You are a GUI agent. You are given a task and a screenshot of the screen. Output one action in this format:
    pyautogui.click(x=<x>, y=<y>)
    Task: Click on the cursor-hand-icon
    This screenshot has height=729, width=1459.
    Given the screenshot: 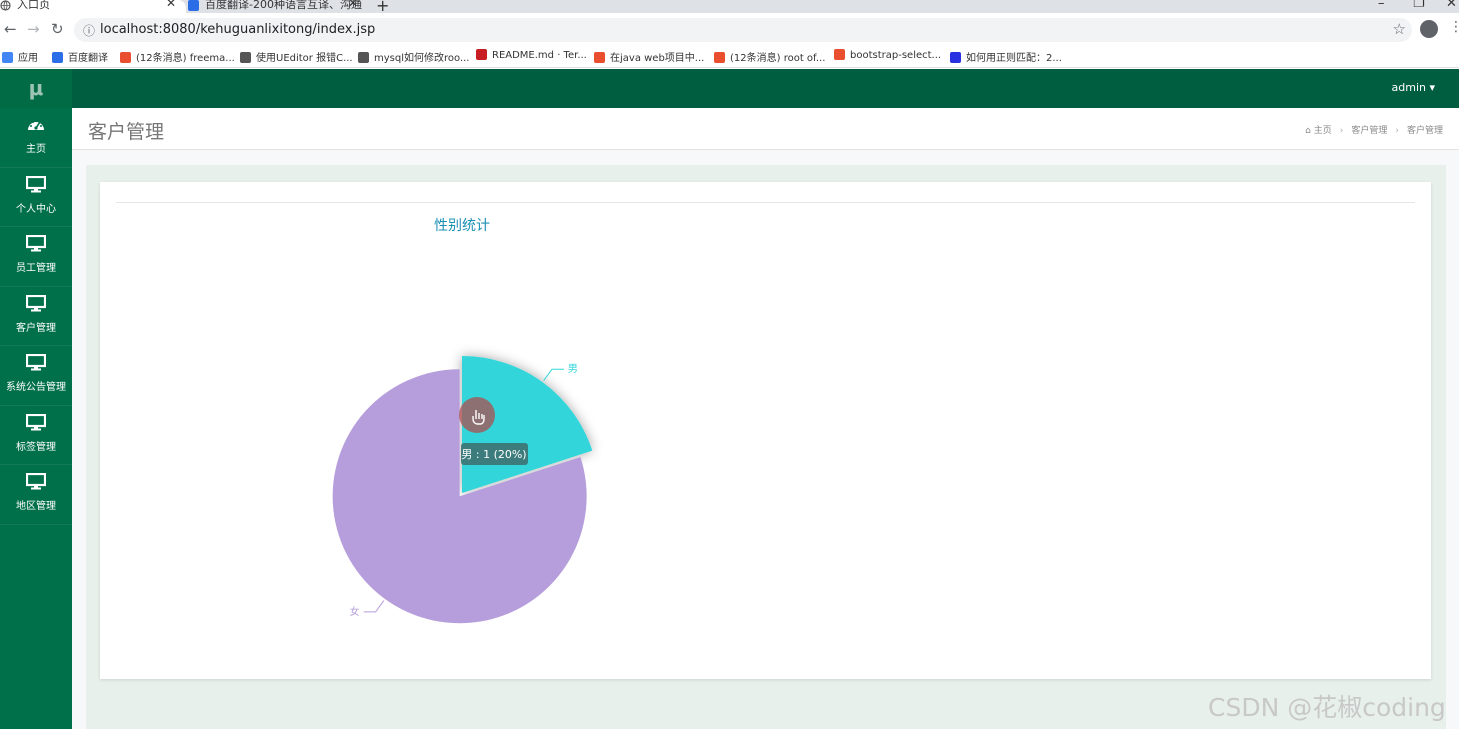 What is the action you would take?
    pyautogui.click(x=477, y=415)
    